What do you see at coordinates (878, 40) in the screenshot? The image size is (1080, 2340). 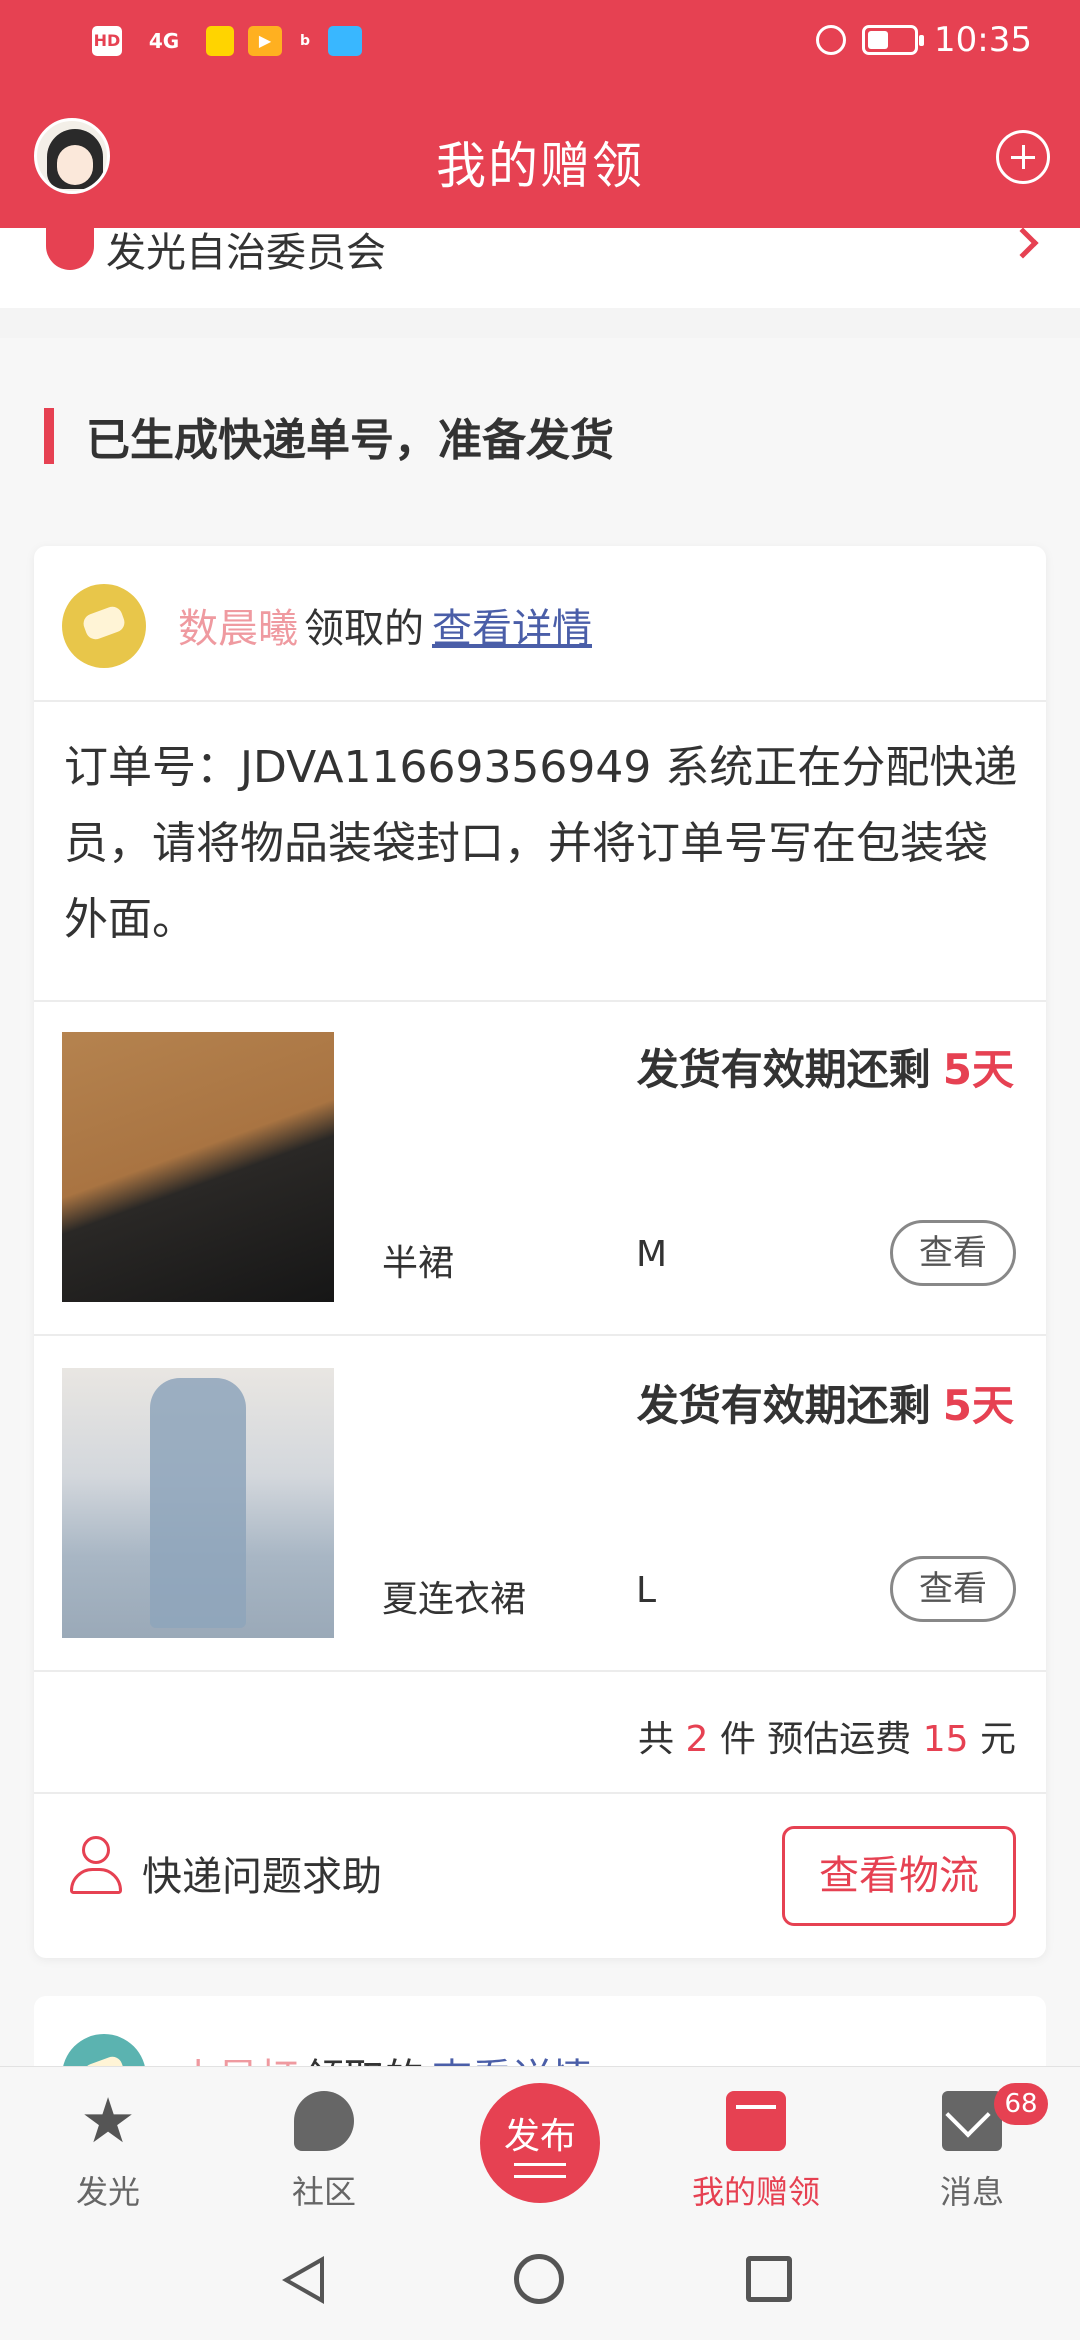 I see `battery-level` at bounding box center [878, 40].